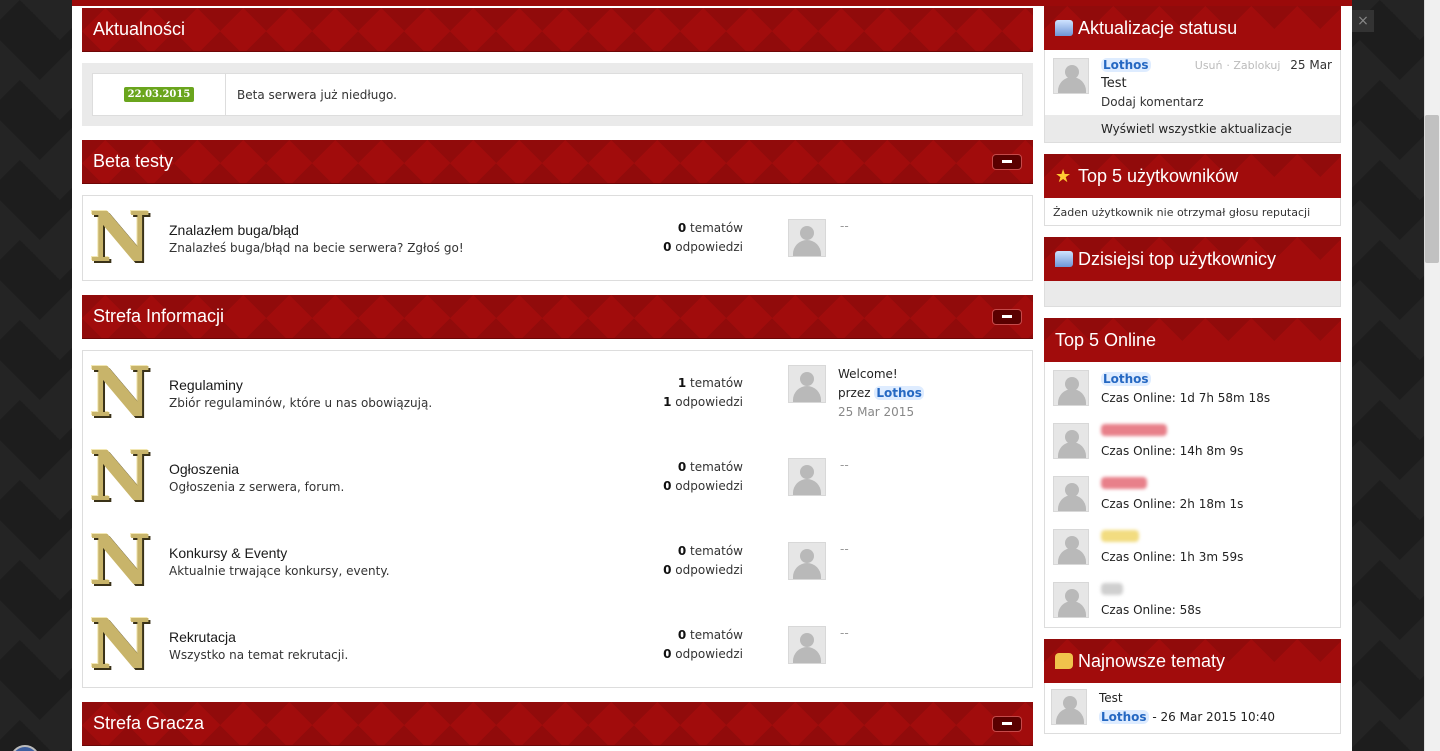  Describe the element at coordinates (876, 411) in the screenshot. I see `last-post-date: 25 Mar 2015` at that location.